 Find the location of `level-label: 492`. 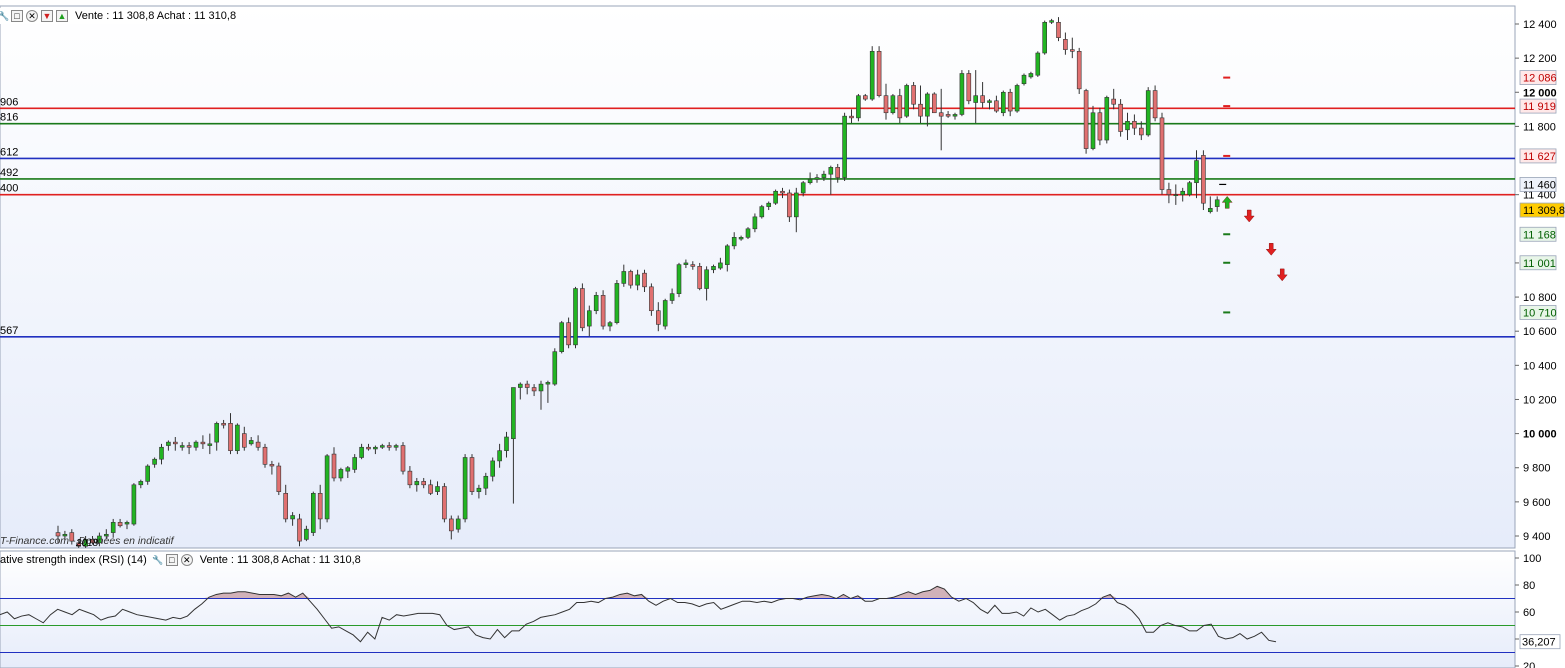

level-label: 492 is located at coordinates (9, 173).